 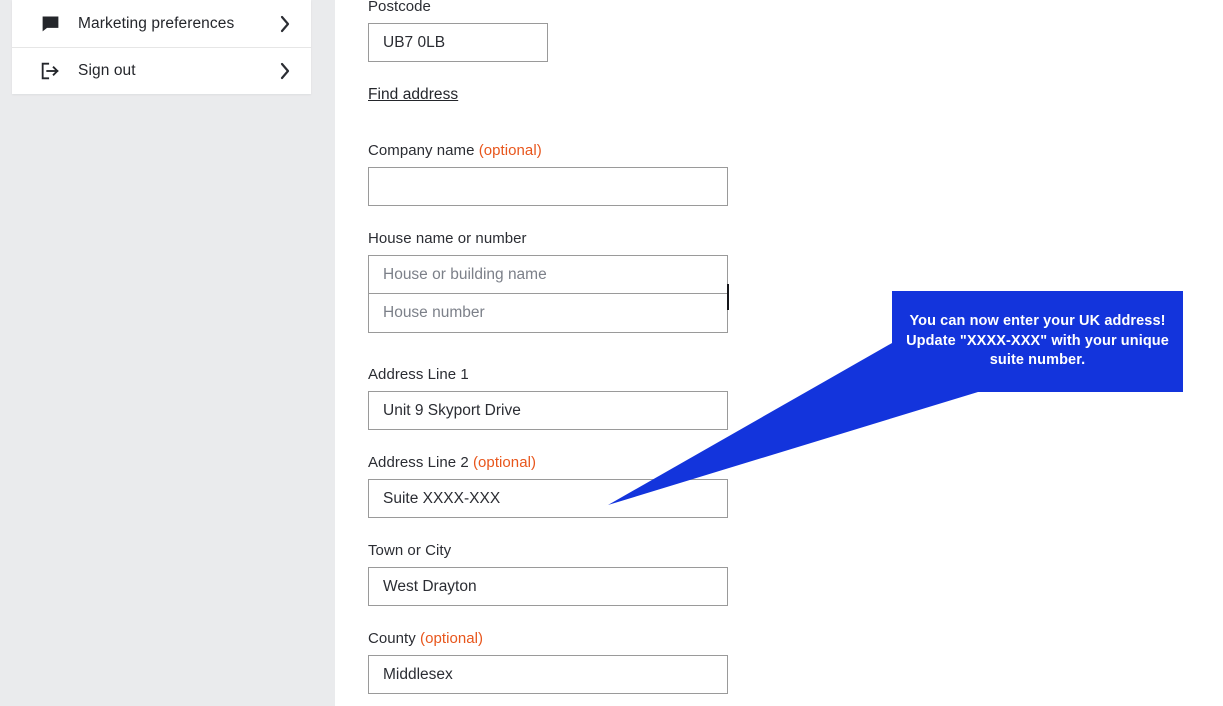 I want to click on house-name-input, so click(x=548, y=274).